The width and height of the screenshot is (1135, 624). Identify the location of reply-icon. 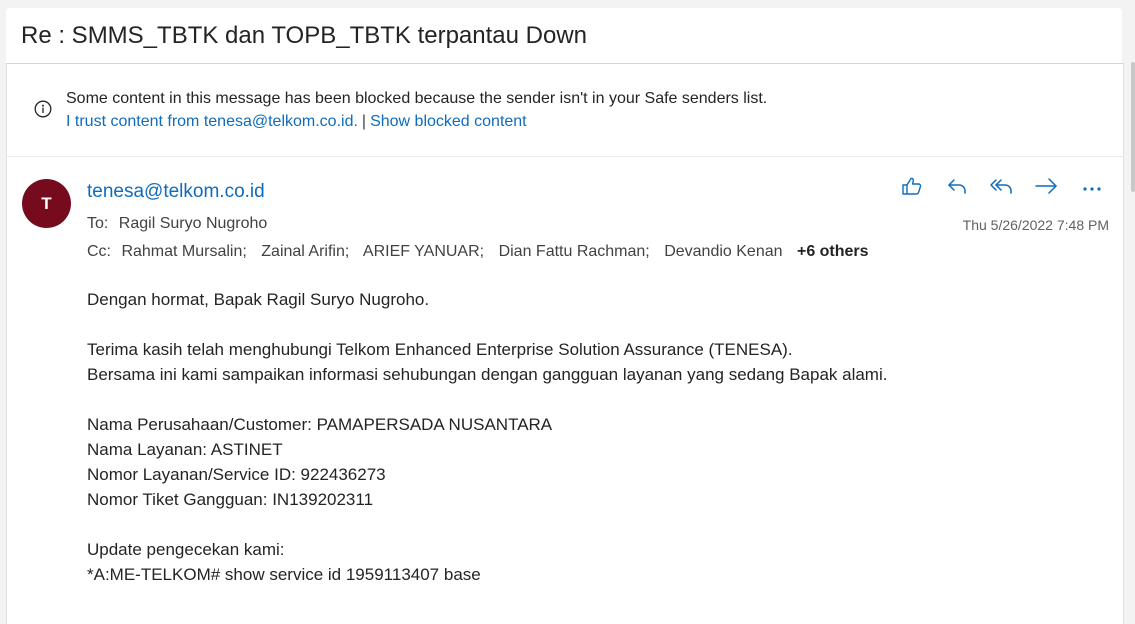
(957, 188).